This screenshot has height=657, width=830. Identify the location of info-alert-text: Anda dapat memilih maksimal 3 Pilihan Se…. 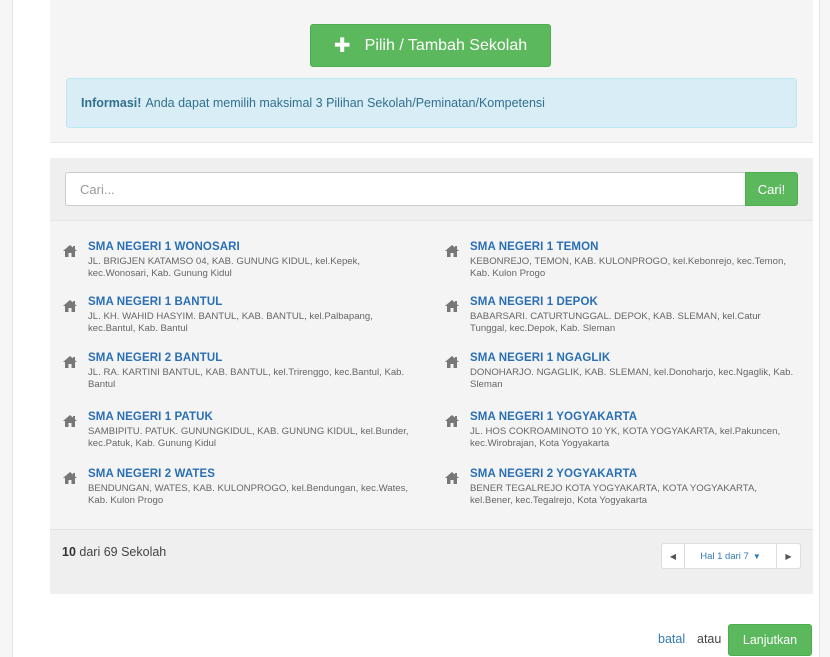
(345, 103).